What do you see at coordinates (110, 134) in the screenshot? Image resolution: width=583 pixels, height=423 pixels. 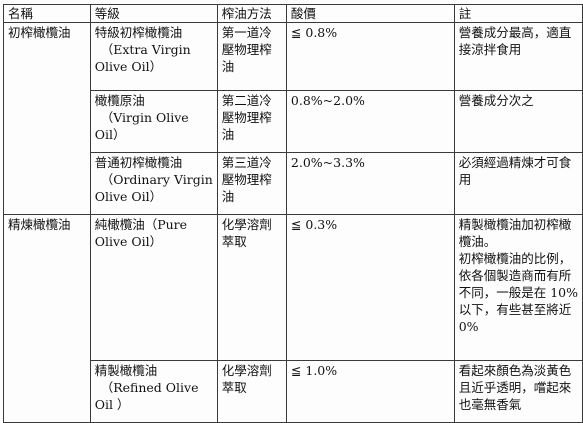 I see `grade-line: Oil）` at bounding box center [110, 134].